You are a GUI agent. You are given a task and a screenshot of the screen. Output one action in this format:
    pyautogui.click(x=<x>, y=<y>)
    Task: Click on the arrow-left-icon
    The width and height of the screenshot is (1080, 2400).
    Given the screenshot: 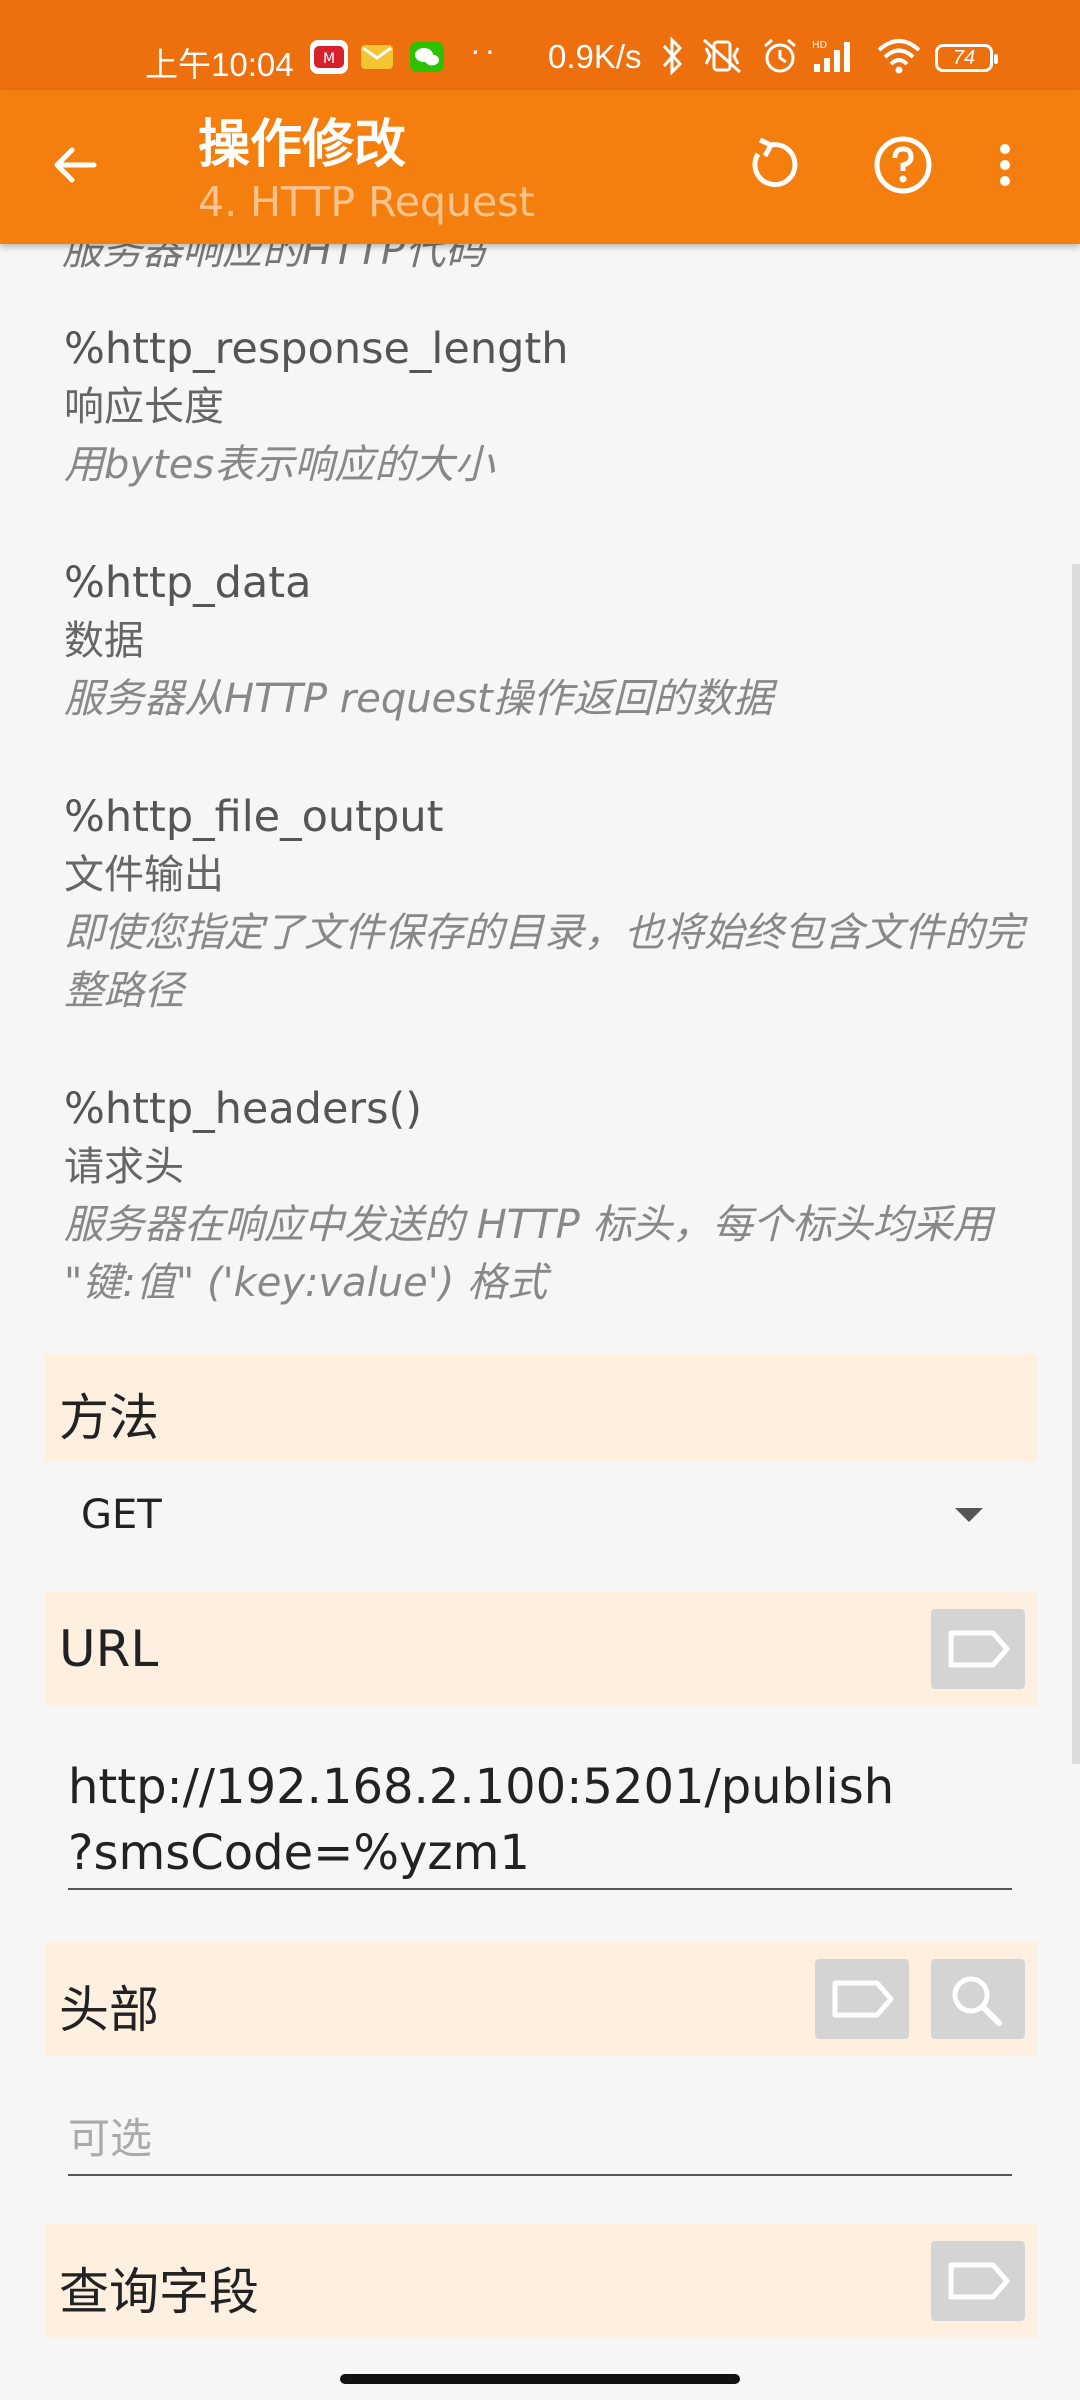 What is the action you would take?
    pyautogui.click(x=75, y=165)
    